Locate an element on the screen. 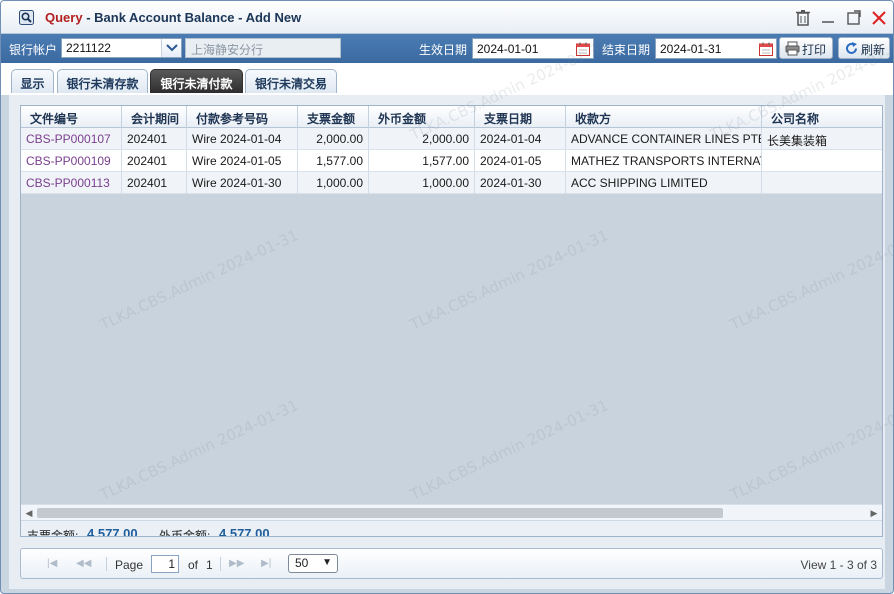 The width and height of the screenshot is (894, 594). scroll-right-icon: ▶ is located at coordinates (874, 513).